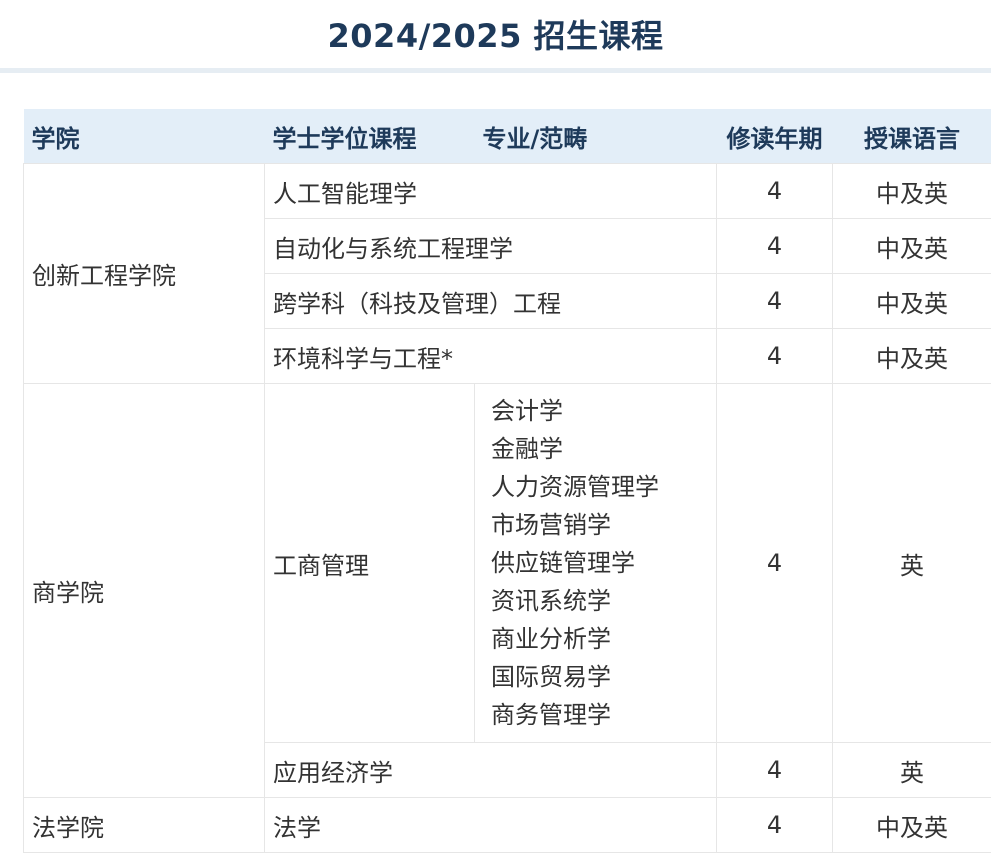 This screenshot has width=991, height=853. What do you see at coordinates (370, 563) in the screenshot?
I see `program-cell: 工商管理` at bounding box center [370, 563].